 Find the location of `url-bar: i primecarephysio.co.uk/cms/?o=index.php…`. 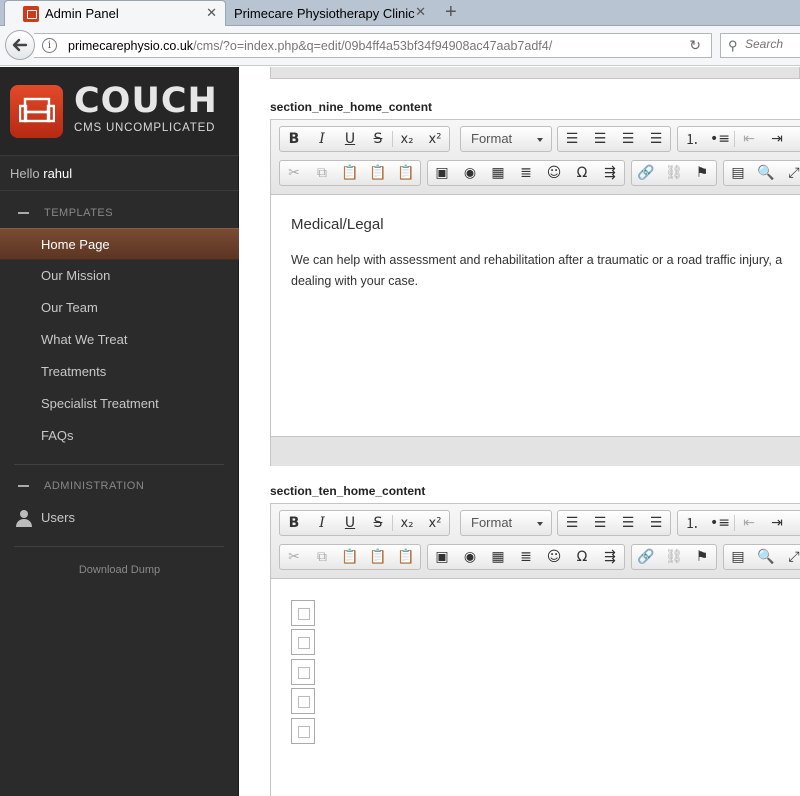

url-bar: i primecarephysio.co.uk/cms/?o=index.php… is located at coordinates (373, 45).